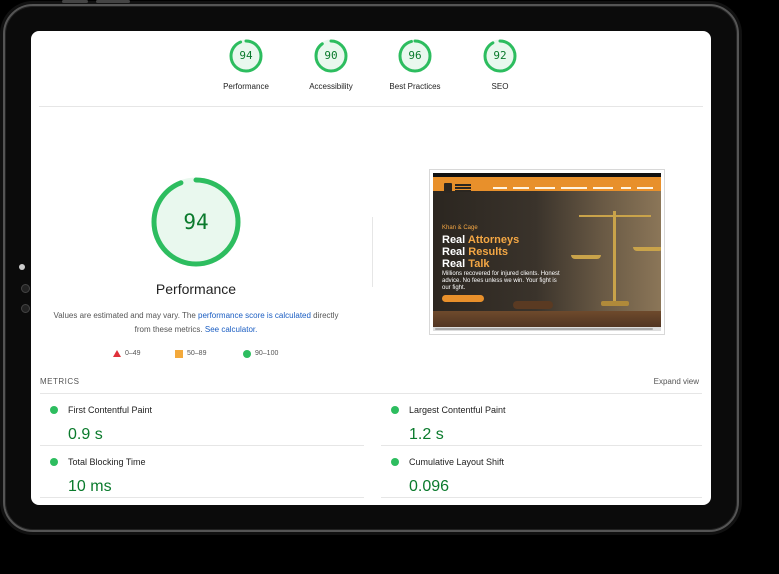  I want to click on gauge-ring: 90, so click(331, 56).